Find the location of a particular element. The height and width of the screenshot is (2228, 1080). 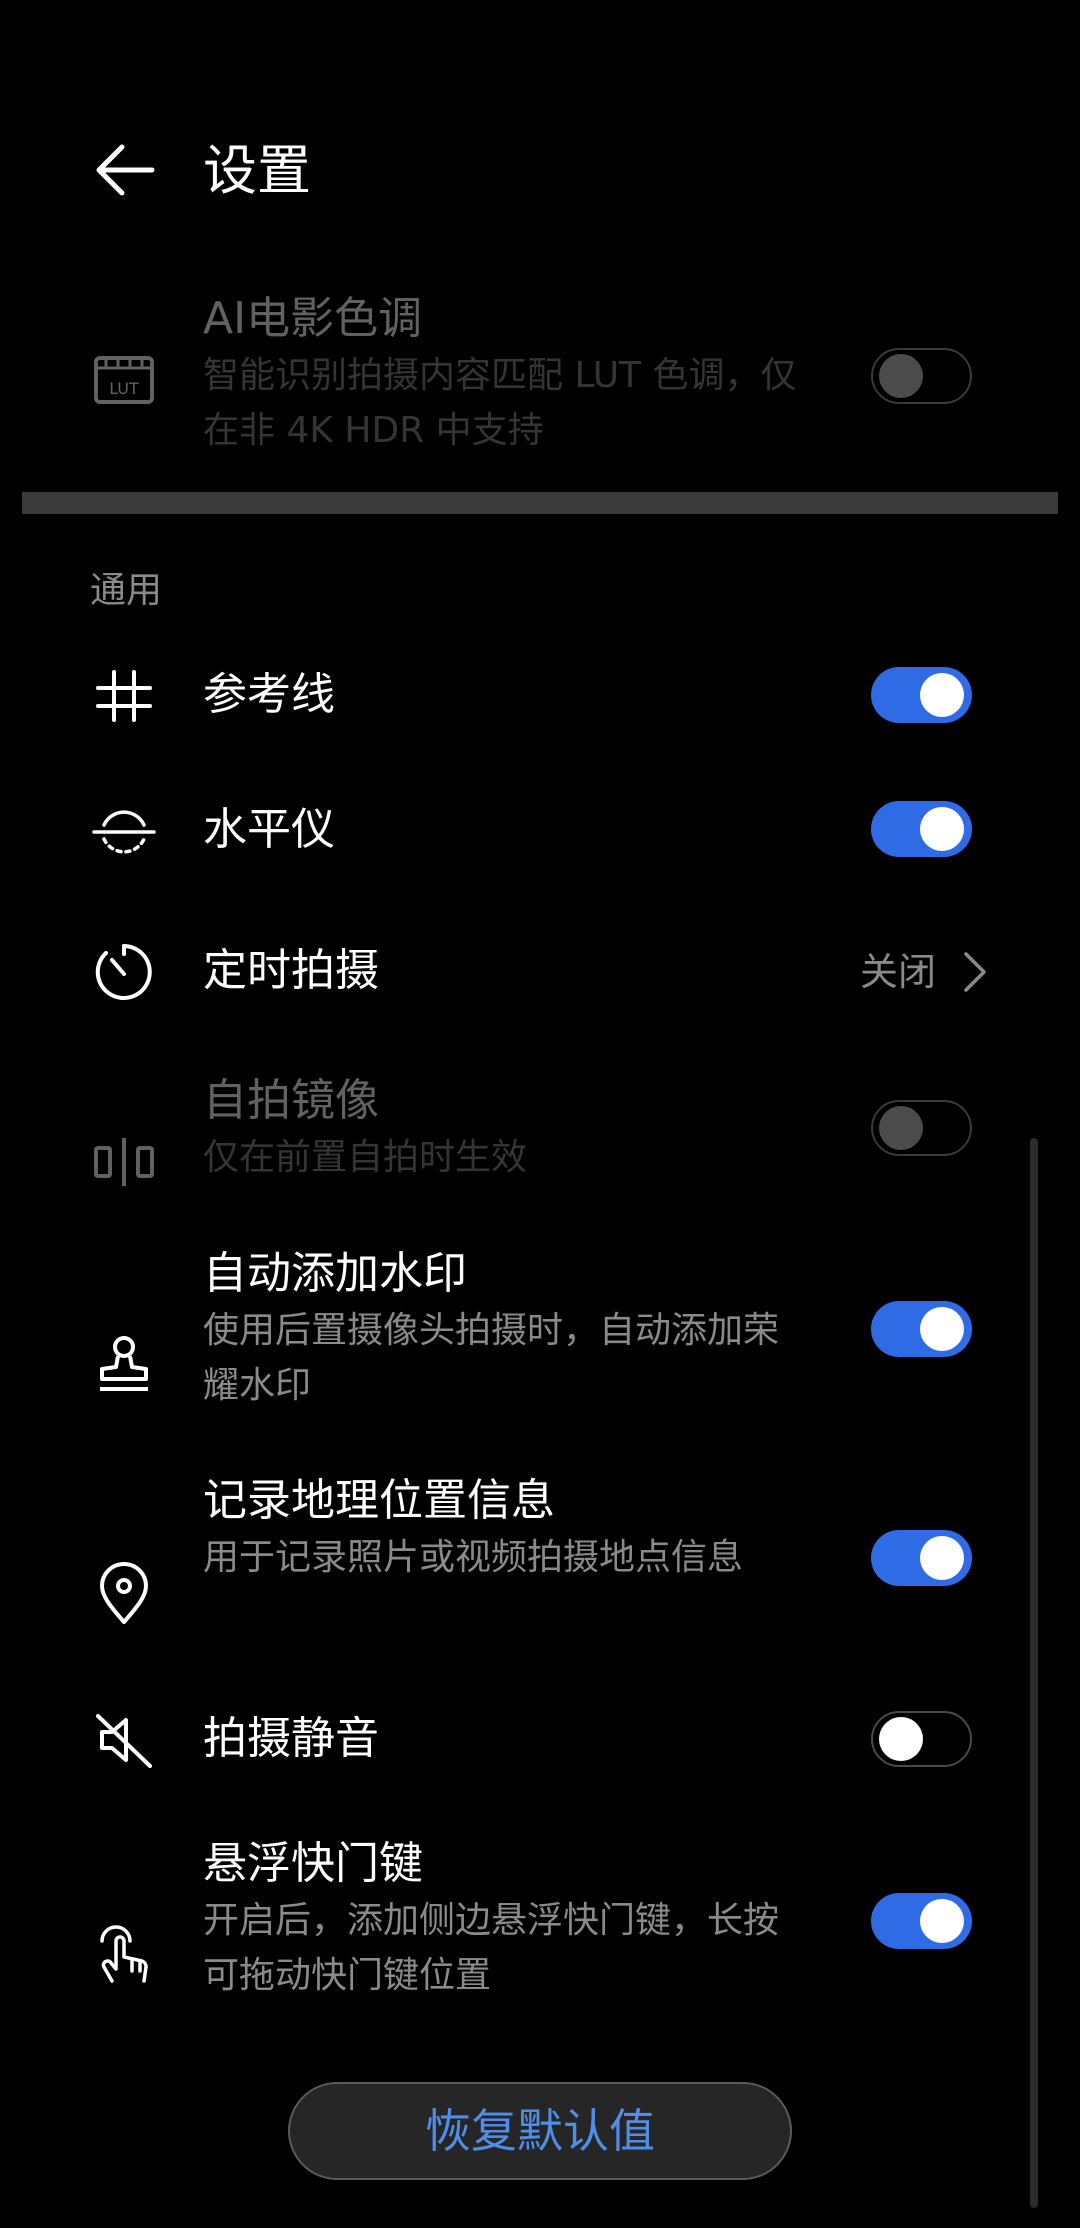

setting-label: 拍摄静音 is located at coordinates (291, 1738).